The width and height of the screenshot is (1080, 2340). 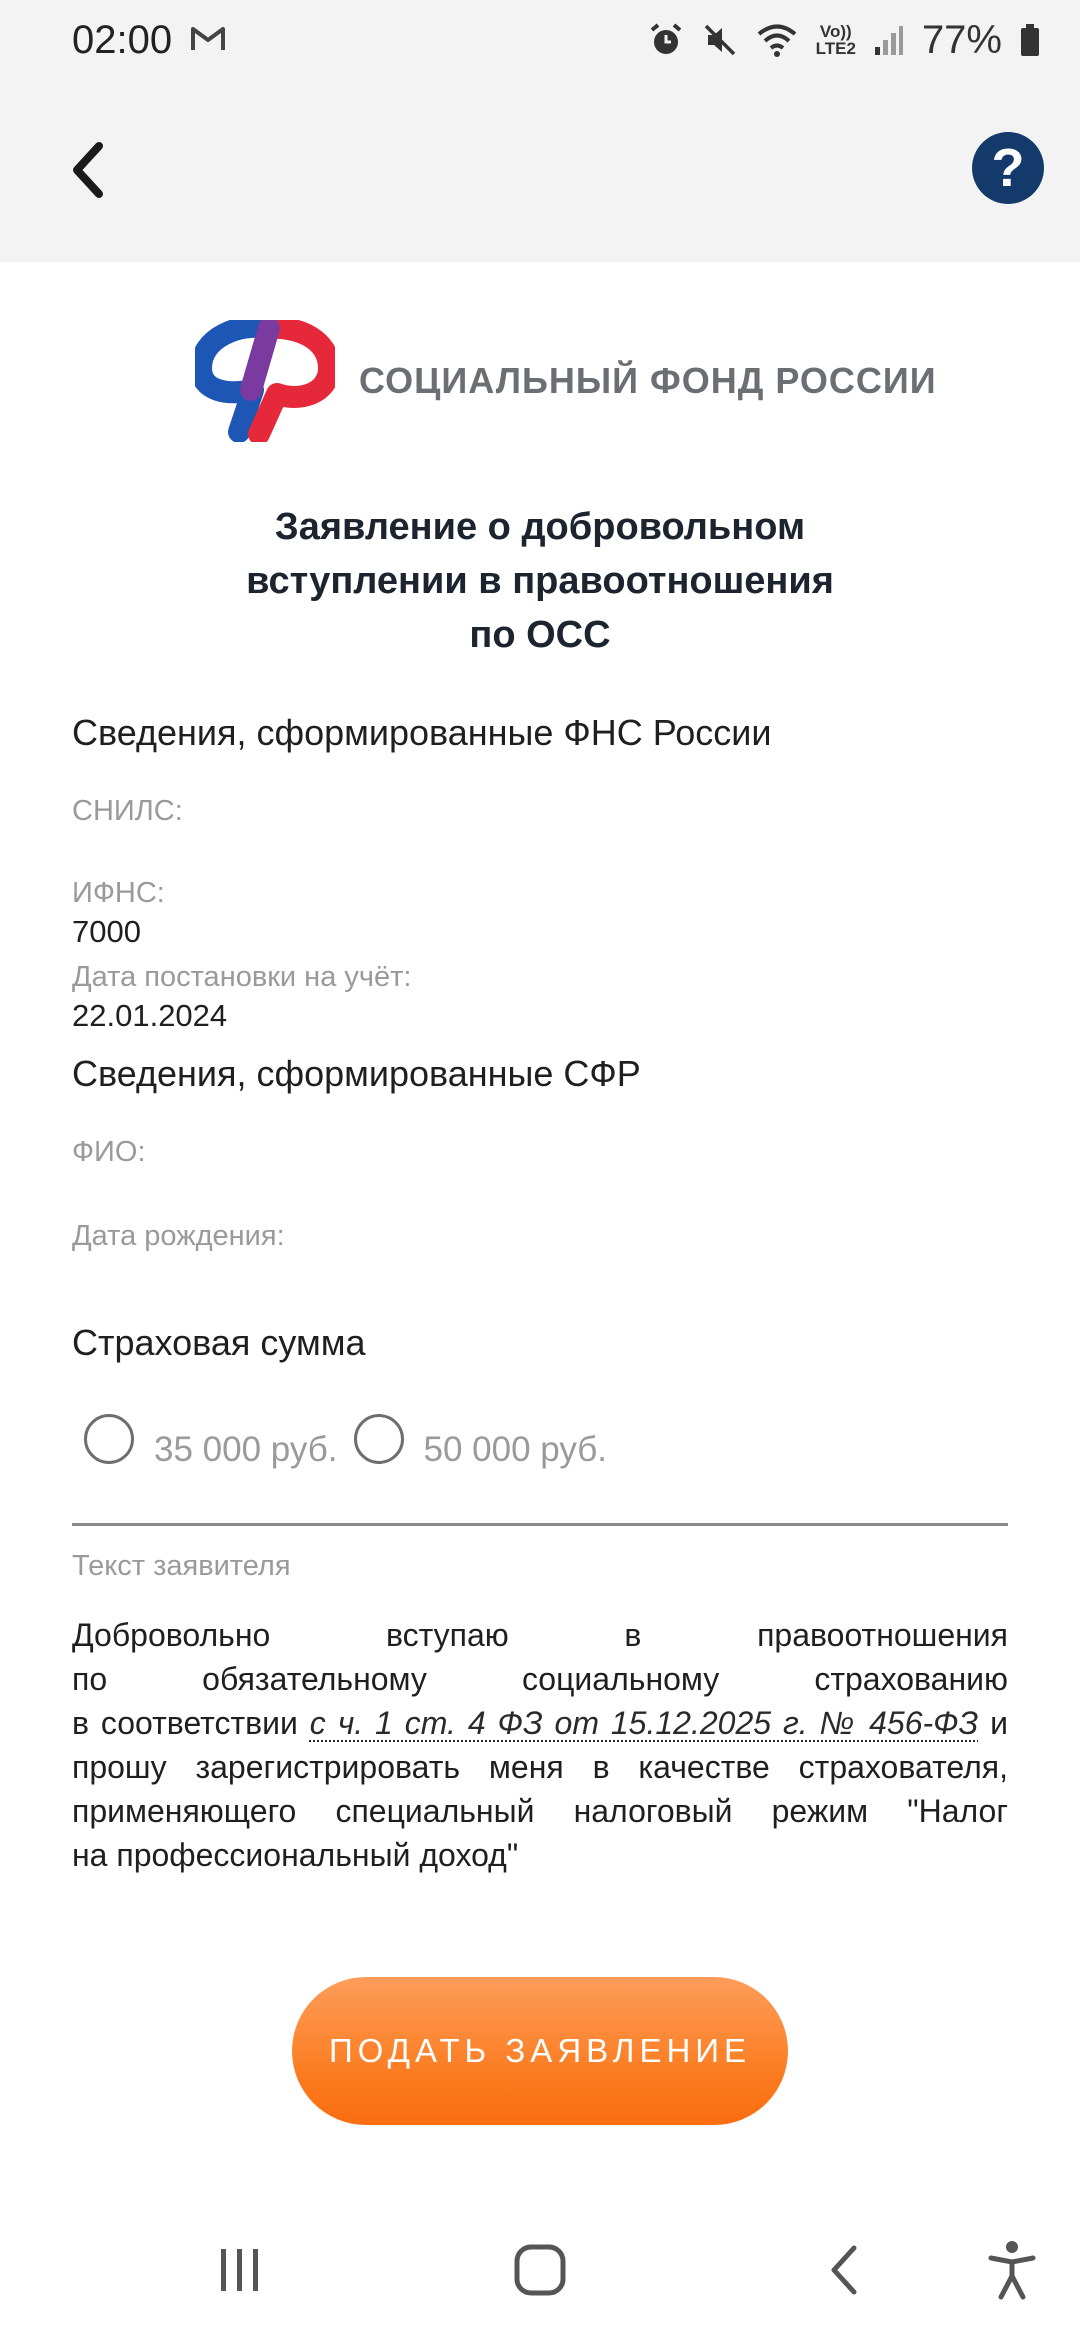 What do you see at coordinates (356, 1073) in the screenshot?
I see `sfr-section-heading: Сведения, сформированные СФР` at bounding box center [356, 1073].